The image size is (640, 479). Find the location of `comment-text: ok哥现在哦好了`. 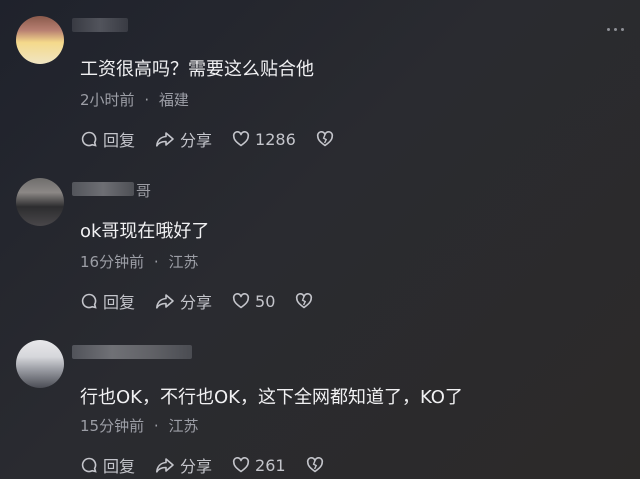

comment-text: ok哥现在哦好了 is located at coordinates (145, 231).